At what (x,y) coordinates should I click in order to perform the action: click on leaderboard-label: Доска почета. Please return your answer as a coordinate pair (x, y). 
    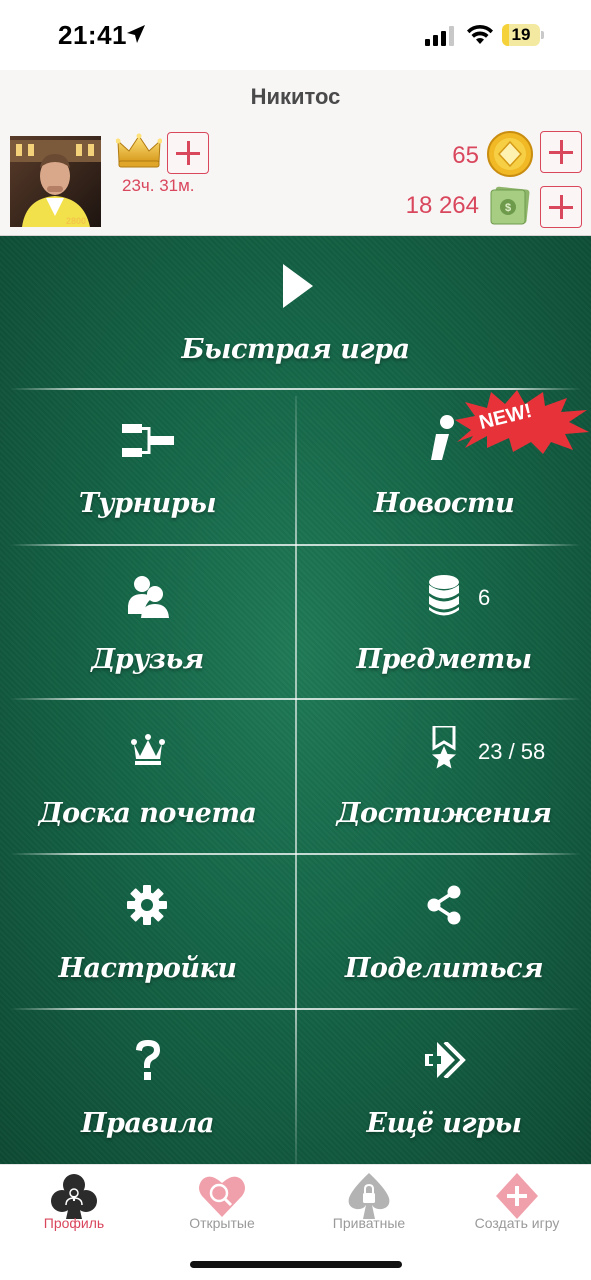
    Looking at the image, I should click on (147, 813).